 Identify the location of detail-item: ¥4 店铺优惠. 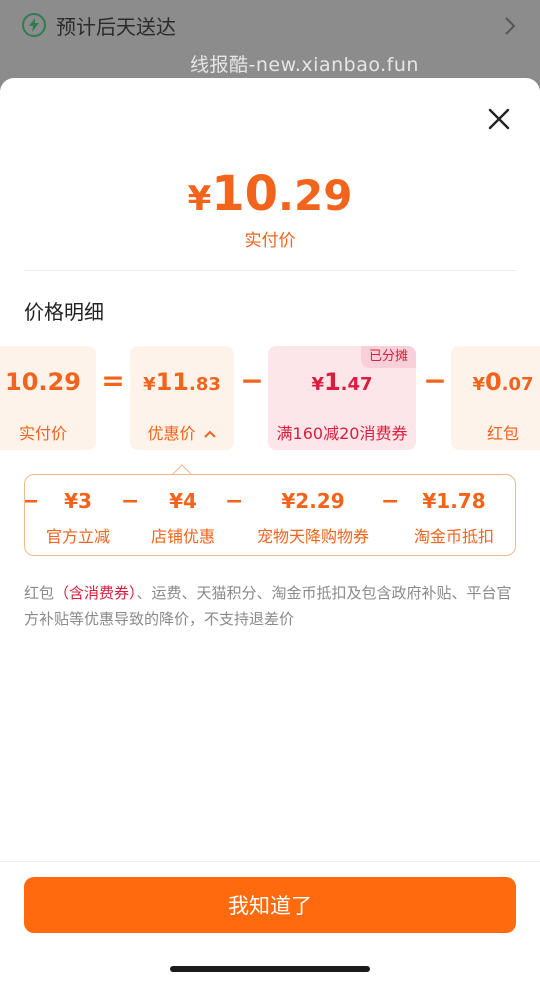
(183, 518).